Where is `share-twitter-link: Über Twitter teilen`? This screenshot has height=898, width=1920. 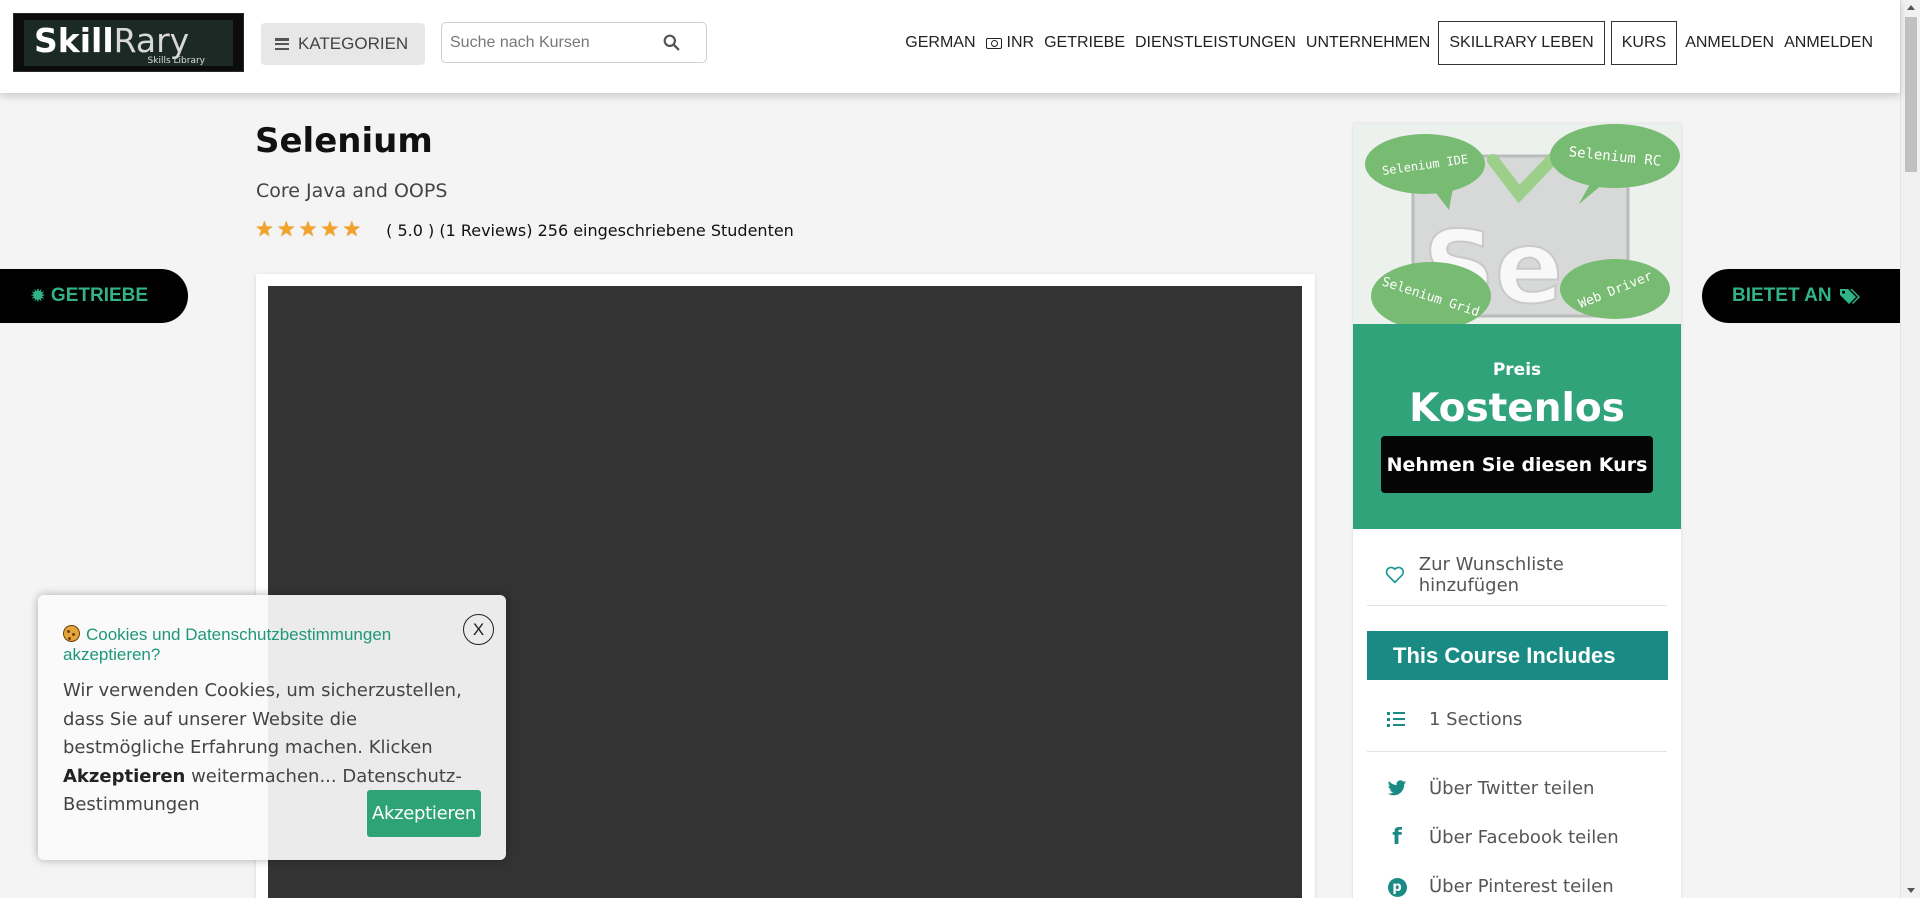
share-twitter-link: Über Twitter teilen is located at coordinates (1517, 788).